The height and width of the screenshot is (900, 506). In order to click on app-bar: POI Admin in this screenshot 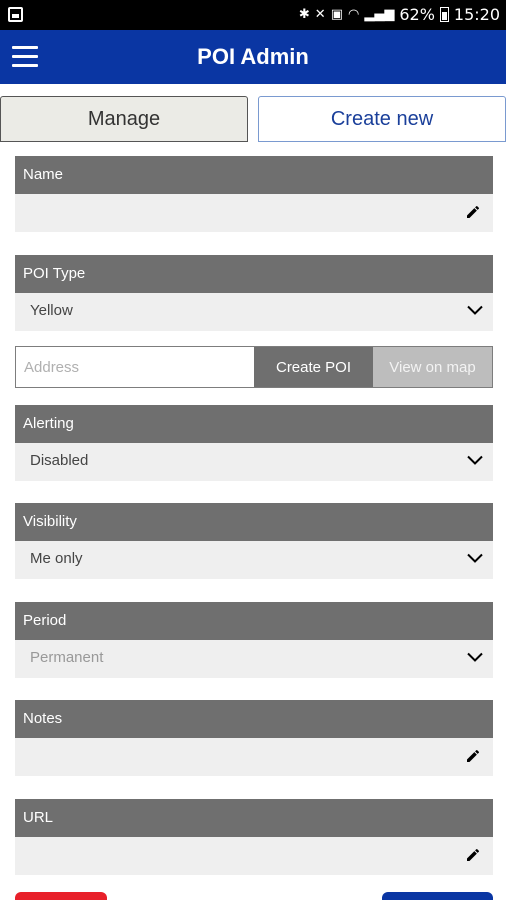, I will do `click(253, 57)`.